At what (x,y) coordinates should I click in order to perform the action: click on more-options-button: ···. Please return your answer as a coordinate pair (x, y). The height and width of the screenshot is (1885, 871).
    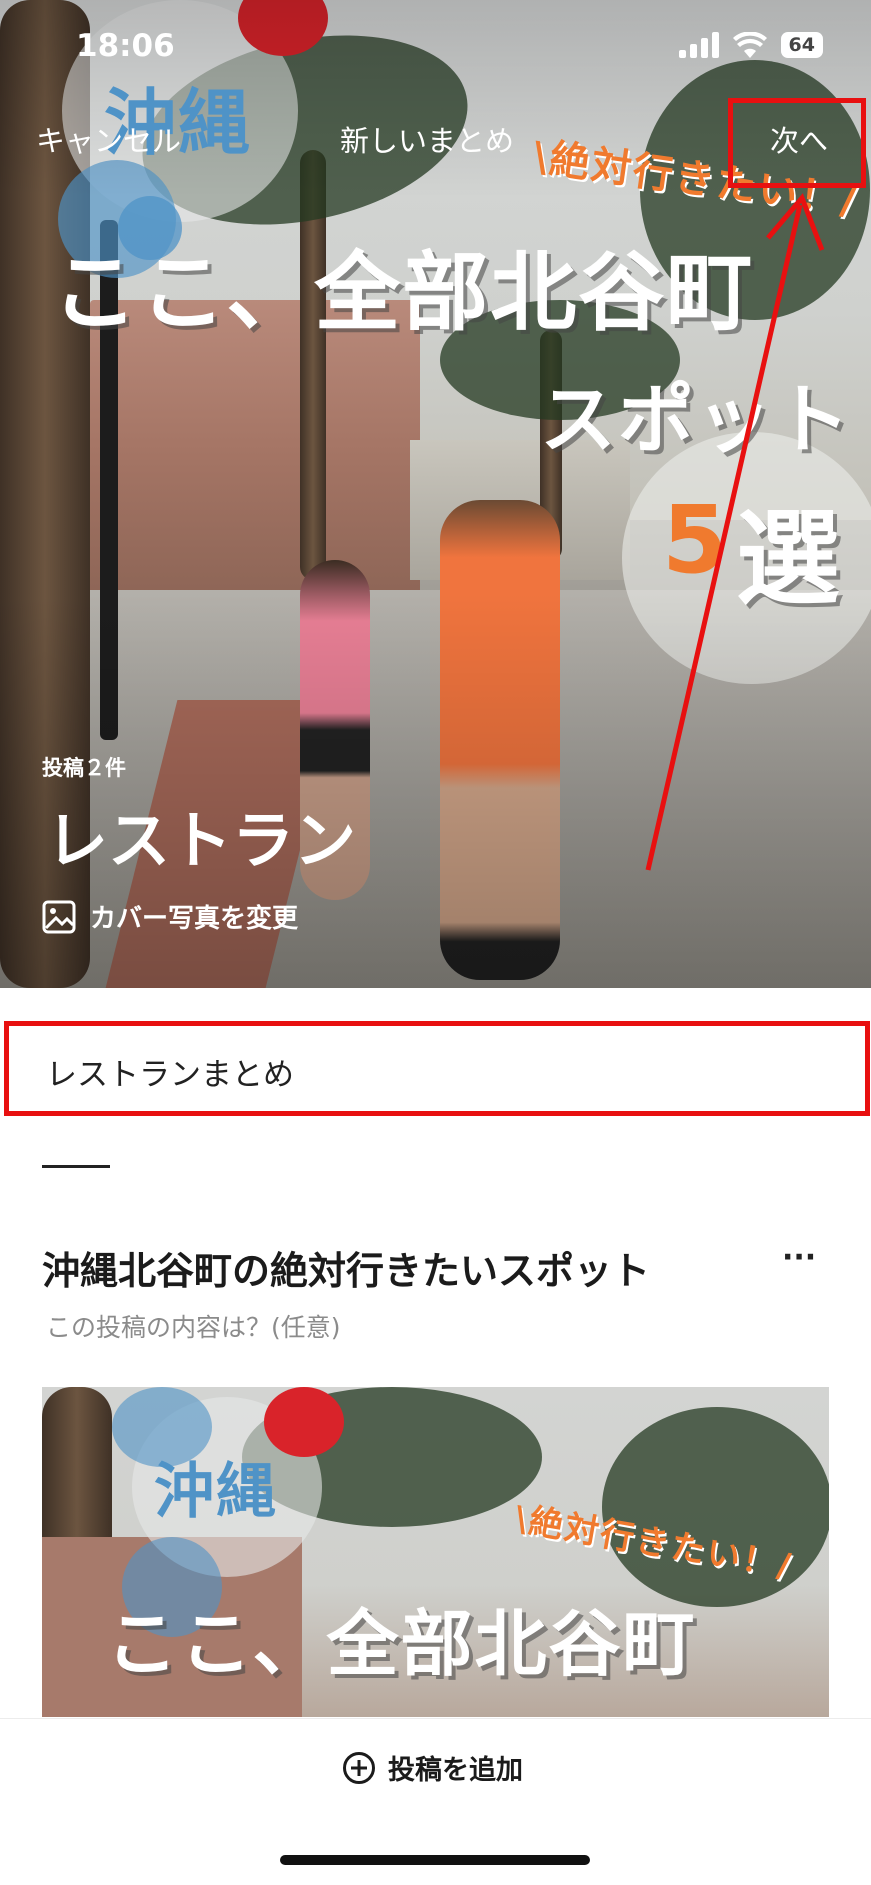
    Looking at the image, I should click on (799, 1257).